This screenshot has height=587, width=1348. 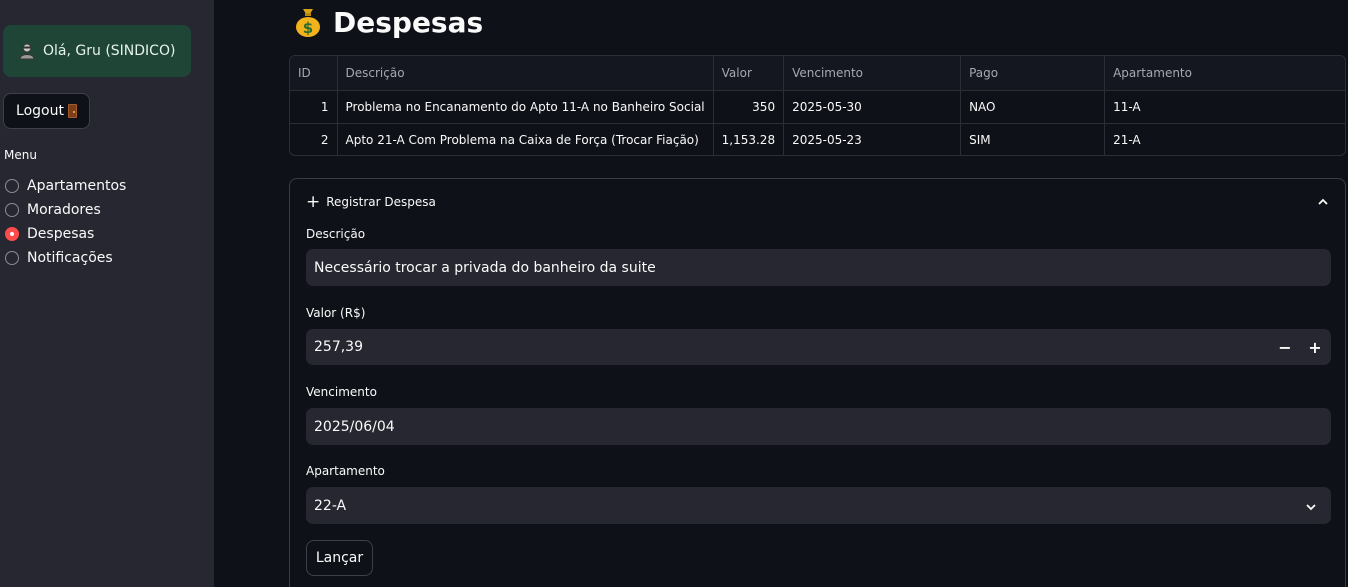 I want to click on expander-label: Registrar Despesa, so click(x=381, y=202).